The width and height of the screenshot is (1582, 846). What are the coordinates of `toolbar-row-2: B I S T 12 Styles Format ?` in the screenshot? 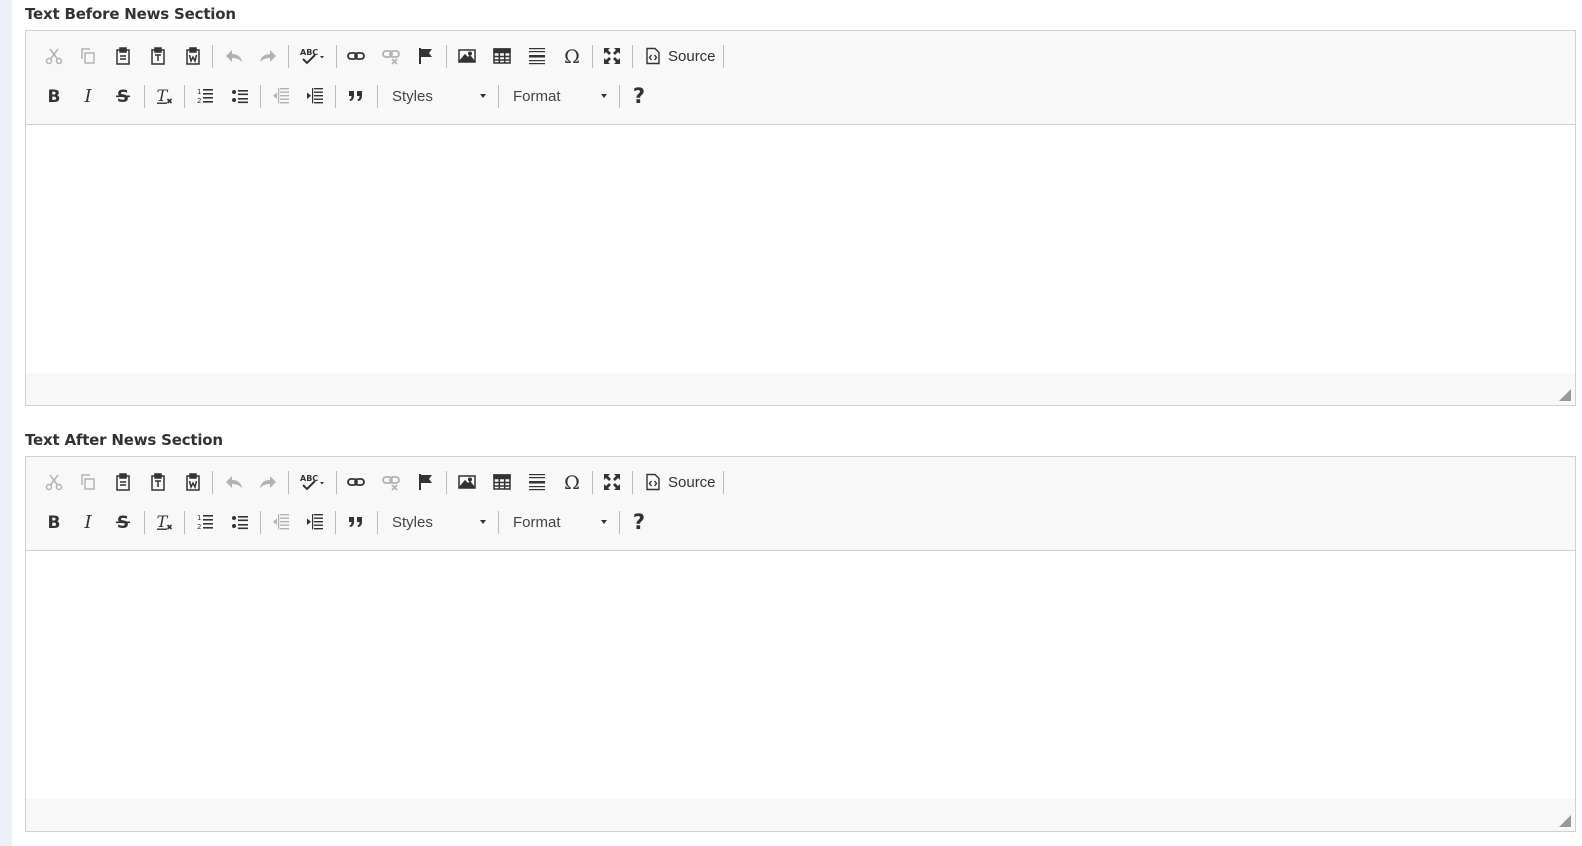 It's located at (800, 522).